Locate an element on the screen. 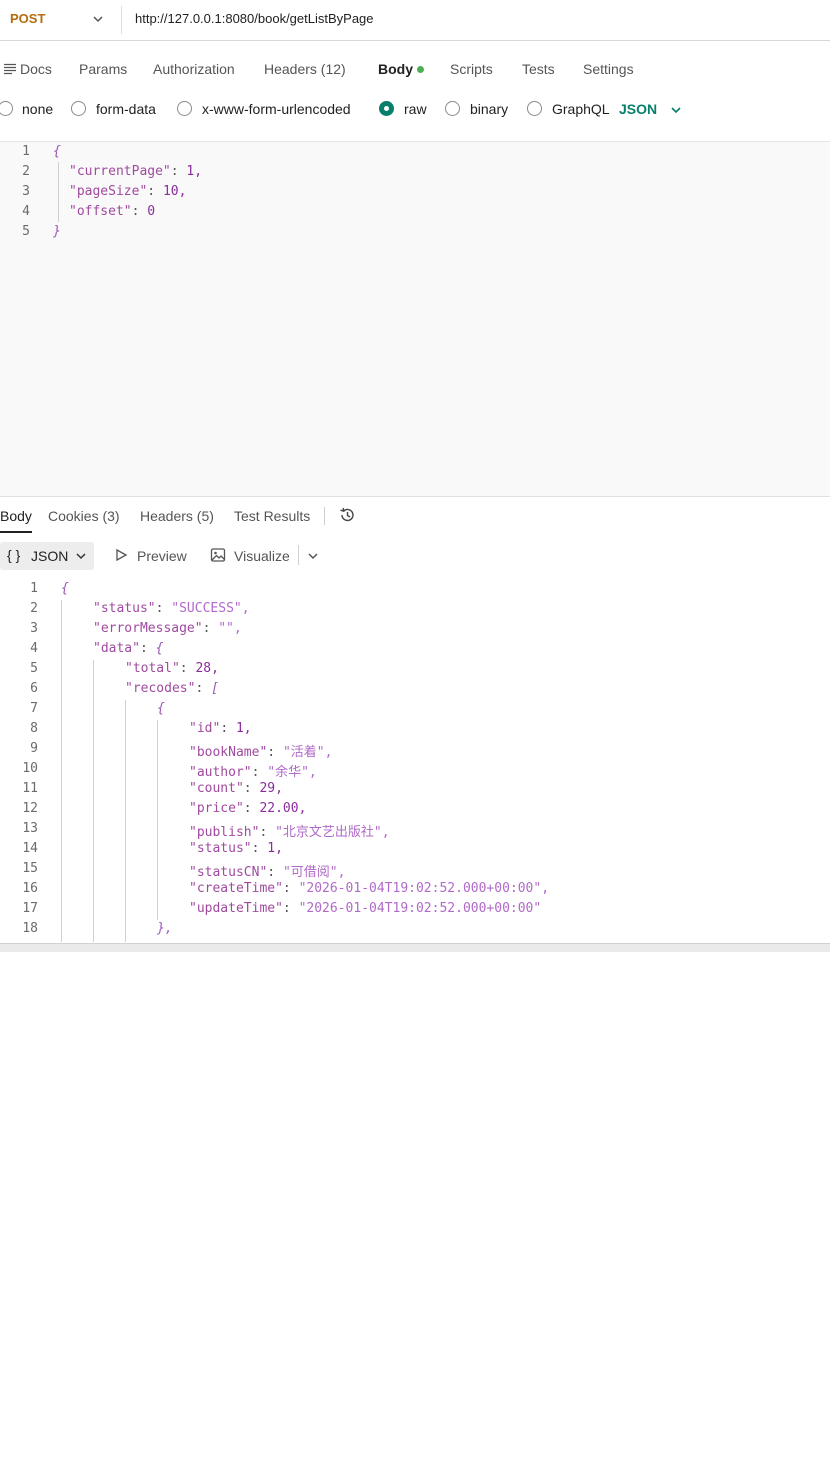  url-input: http://127.0.0.1:8080/book/getListByPage is located at coordinates (254, 18).